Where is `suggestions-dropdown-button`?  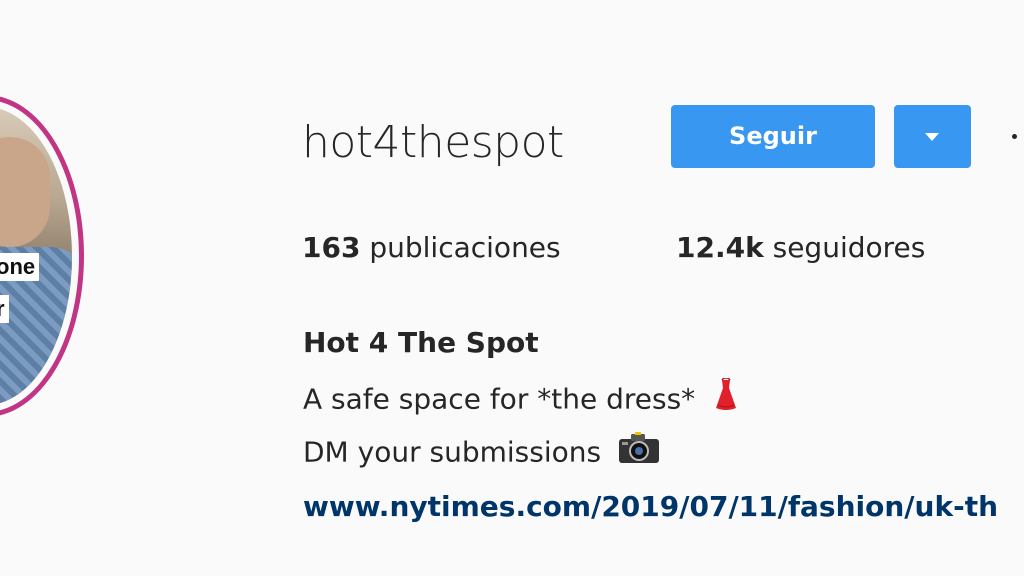 suggestions-dropdown-button is located at coordinates (932, 136).